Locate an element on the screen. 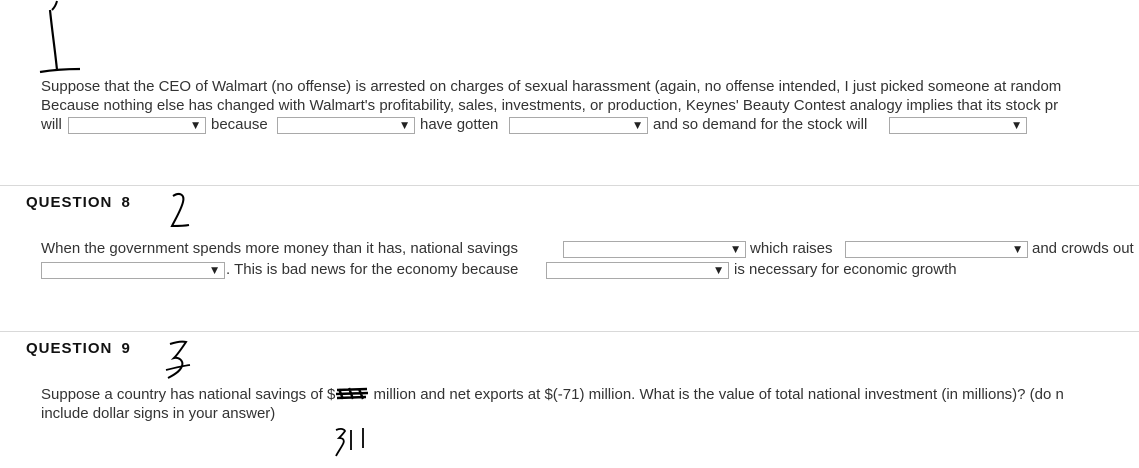  q2-label-which-raises: which raises is located at coordinates (791, 248).